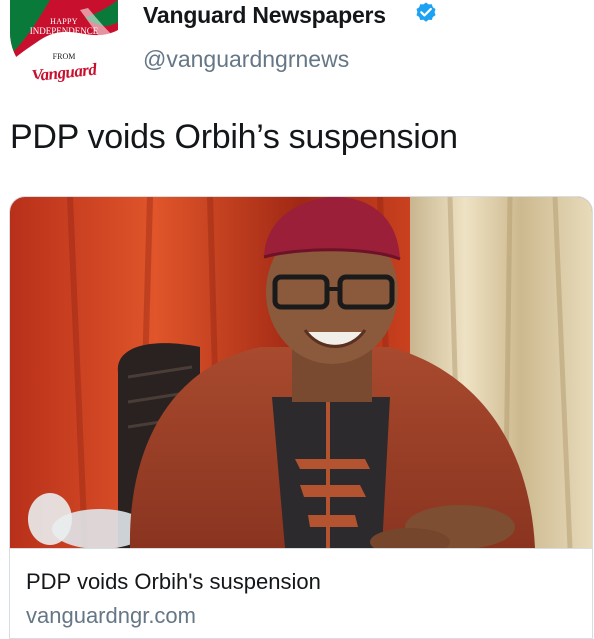  What do you see at coordinates (426, 12) in the screenshot?
I see `verified-badge-icon` at bounding box center [426, 12].